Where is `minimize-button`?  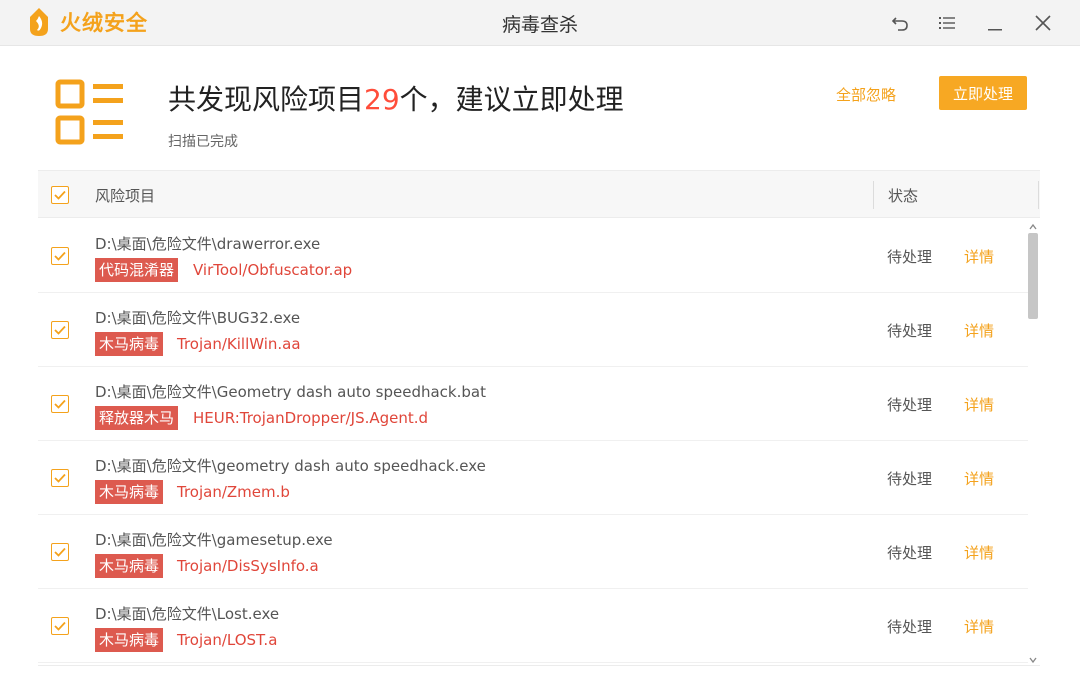
minimize-button is located at coordinates (995, 23).